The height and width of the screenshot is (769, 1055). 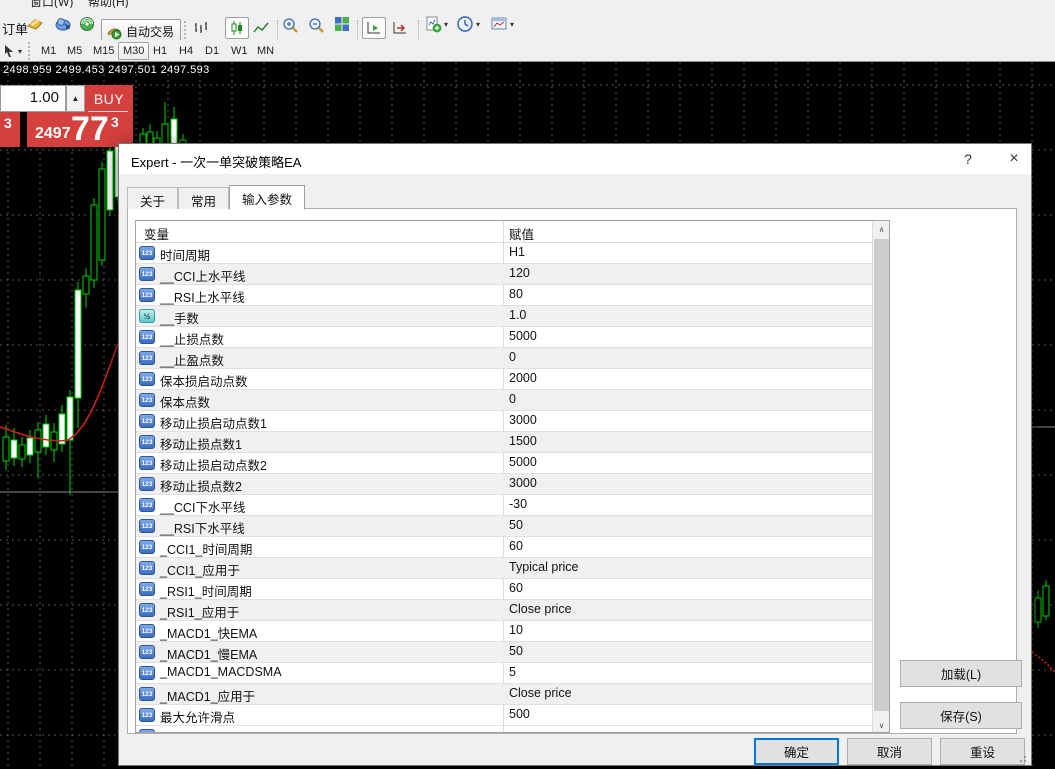 I want to click on menu-help: 帮助(H), so click(x=108, y=4).